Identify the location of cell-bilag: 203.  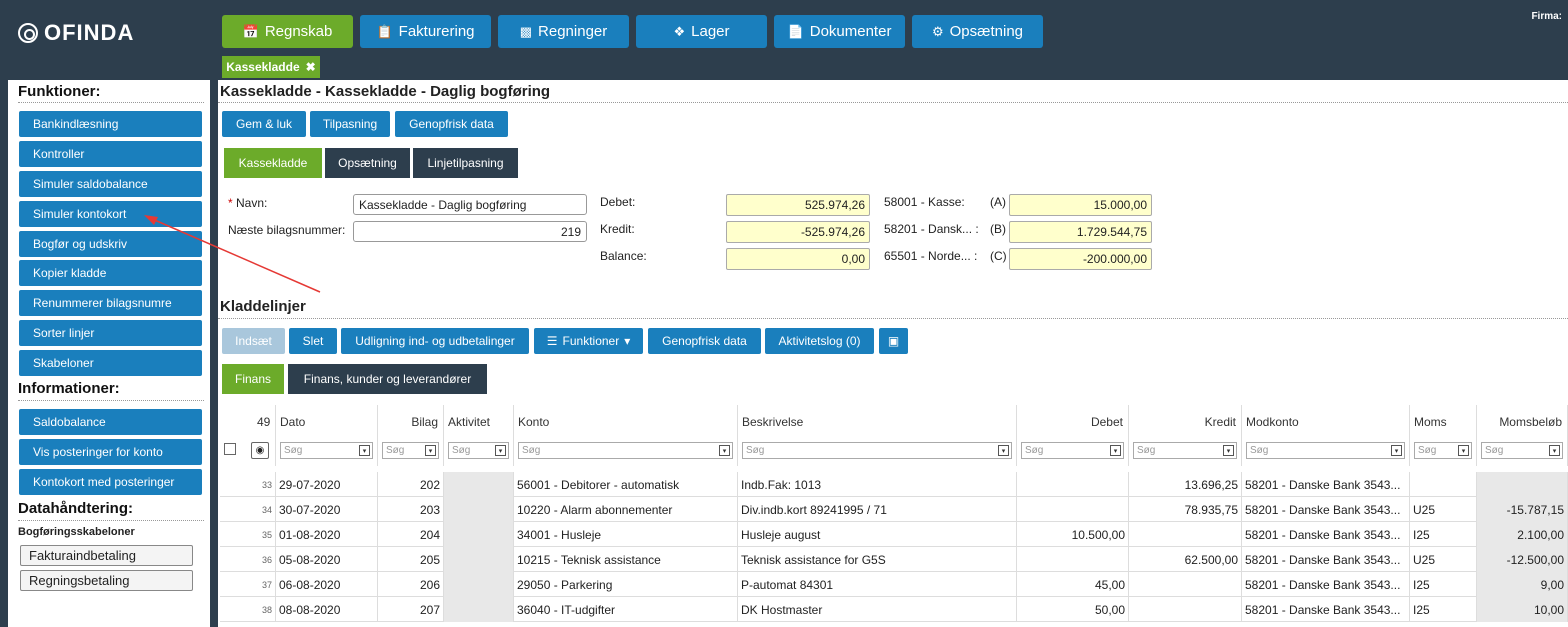
(411, 509).